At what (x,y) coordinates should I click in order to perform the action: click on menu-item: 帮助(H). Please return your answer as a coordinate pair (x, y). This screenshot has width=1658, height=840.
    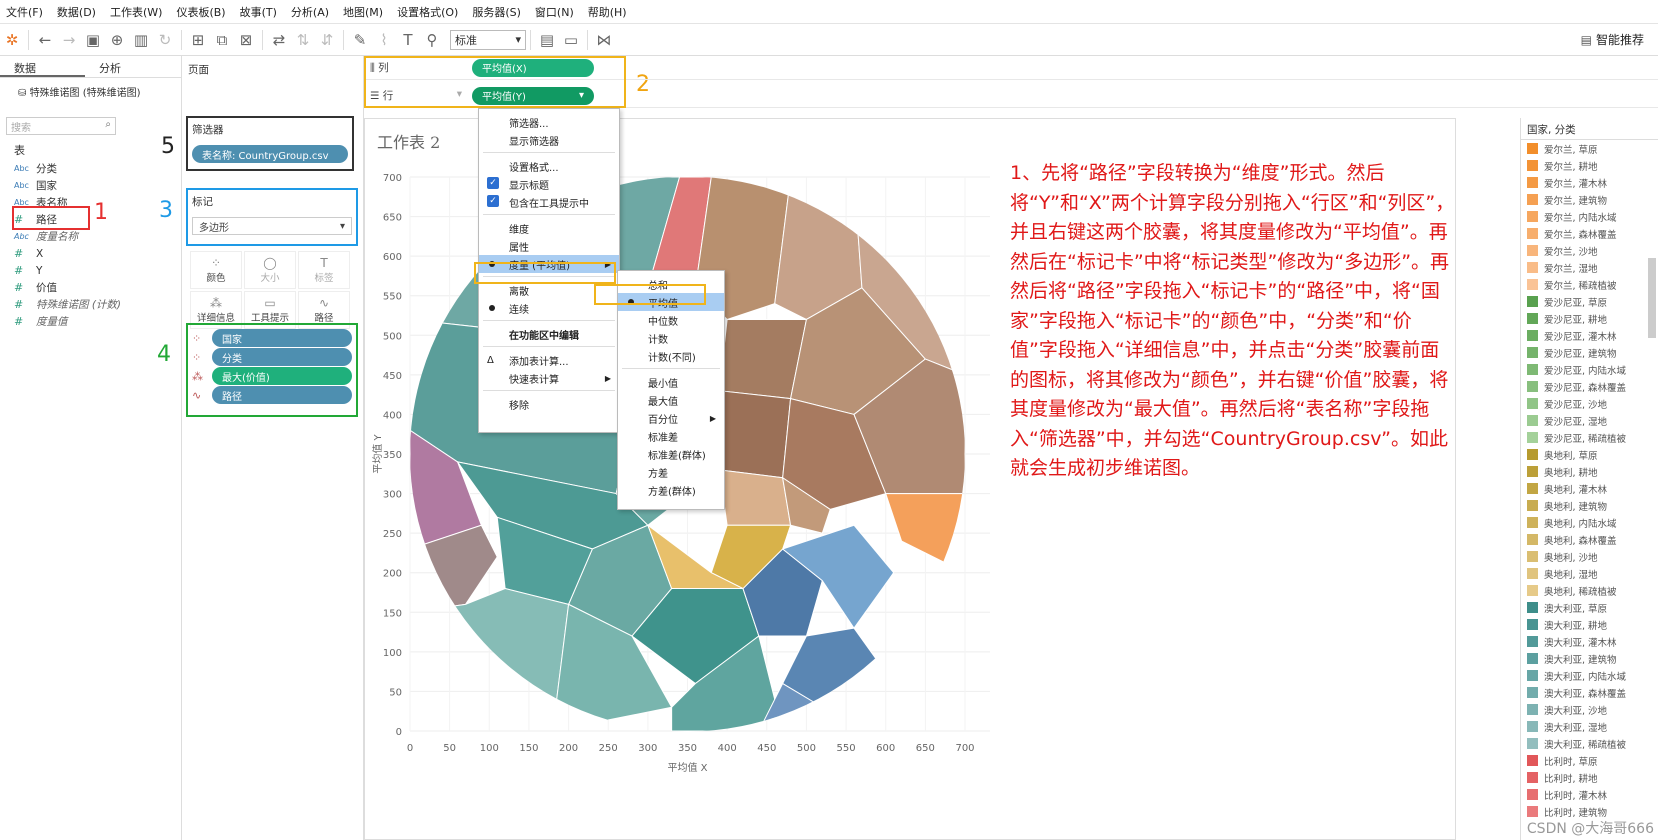
    Looking at the image, I should click on (607, 12).